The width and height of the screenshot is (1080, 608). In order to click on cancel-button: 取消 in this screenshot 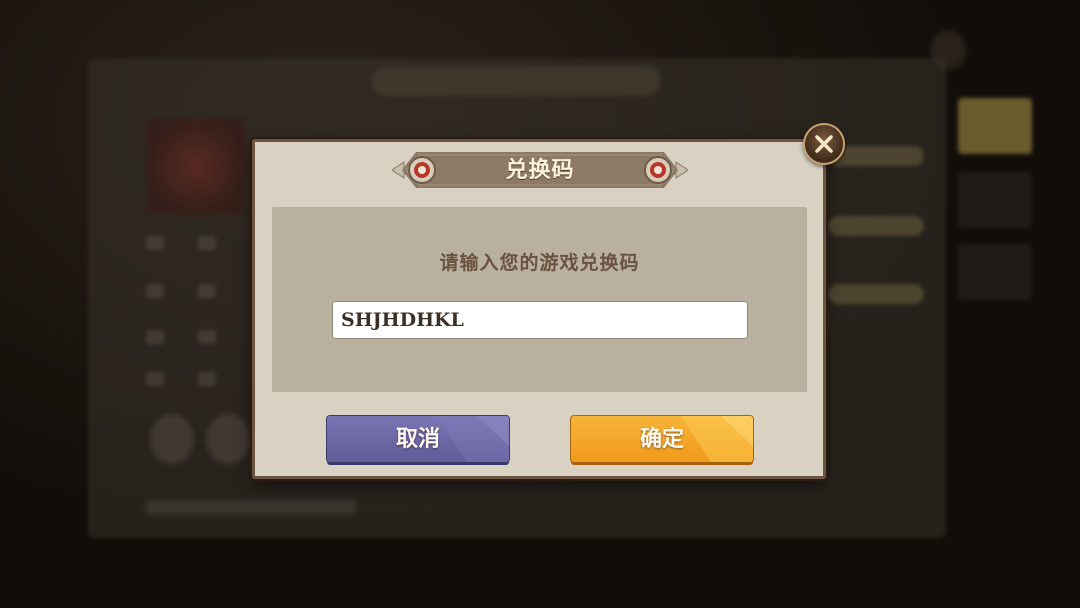, I will do `click(418, 439)`.